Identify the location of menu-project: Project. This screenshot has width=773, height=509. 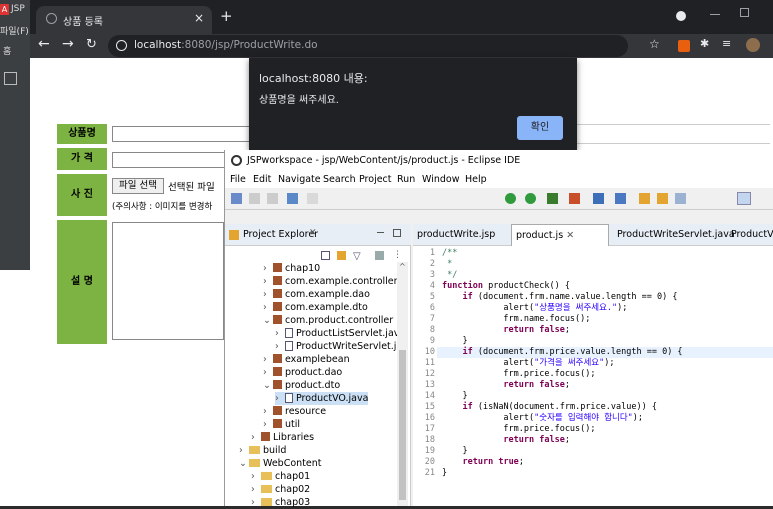
(375, 179).